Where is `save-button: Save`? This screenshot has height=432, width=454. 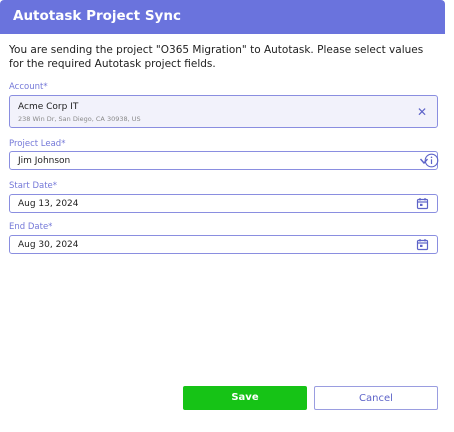 save-button: Save is located at coordinates (245, 398).